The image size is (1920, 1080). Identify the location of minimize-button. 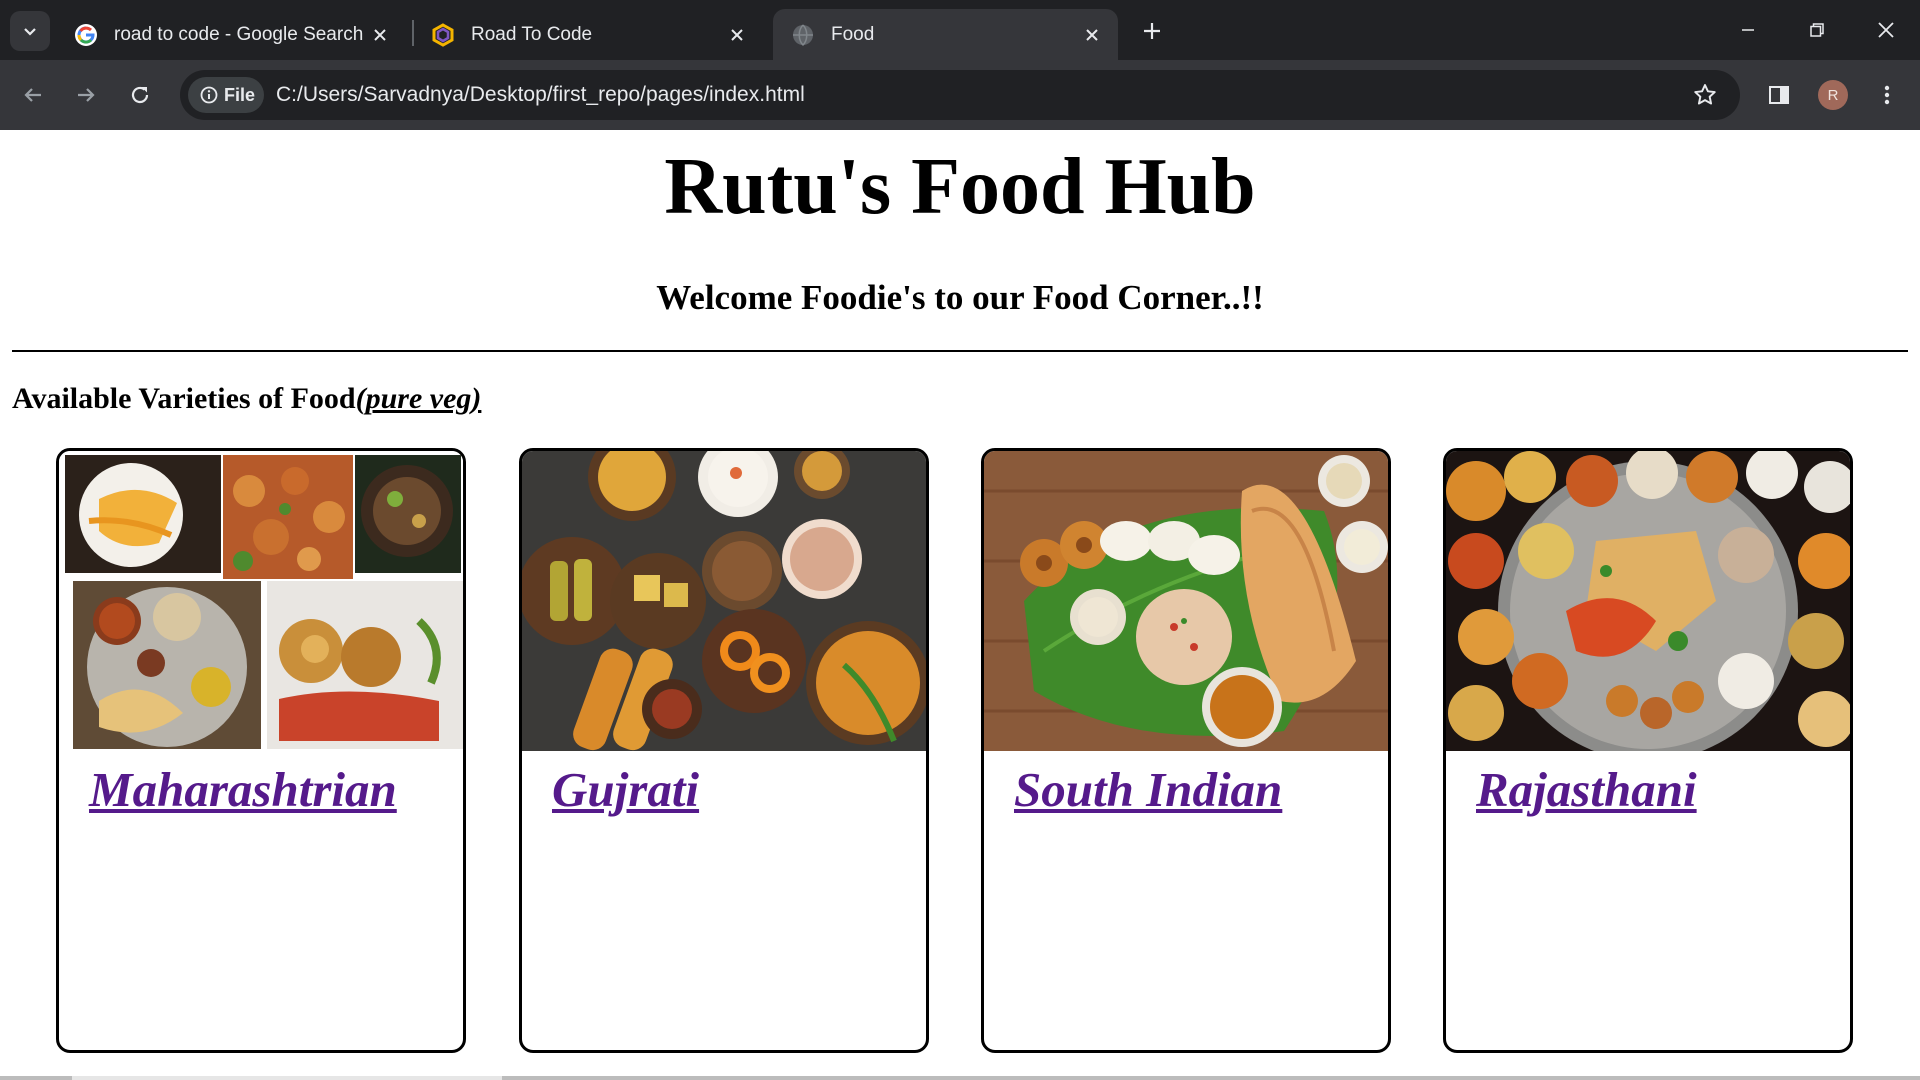
(1748, 30).